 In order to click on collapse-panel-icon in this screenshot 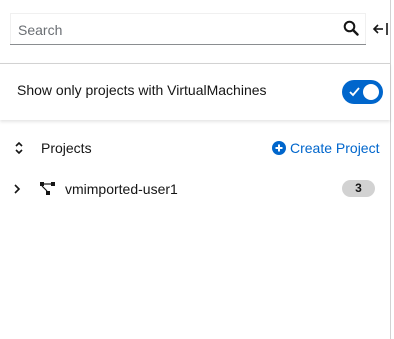, I will do `click(381, 29)`.